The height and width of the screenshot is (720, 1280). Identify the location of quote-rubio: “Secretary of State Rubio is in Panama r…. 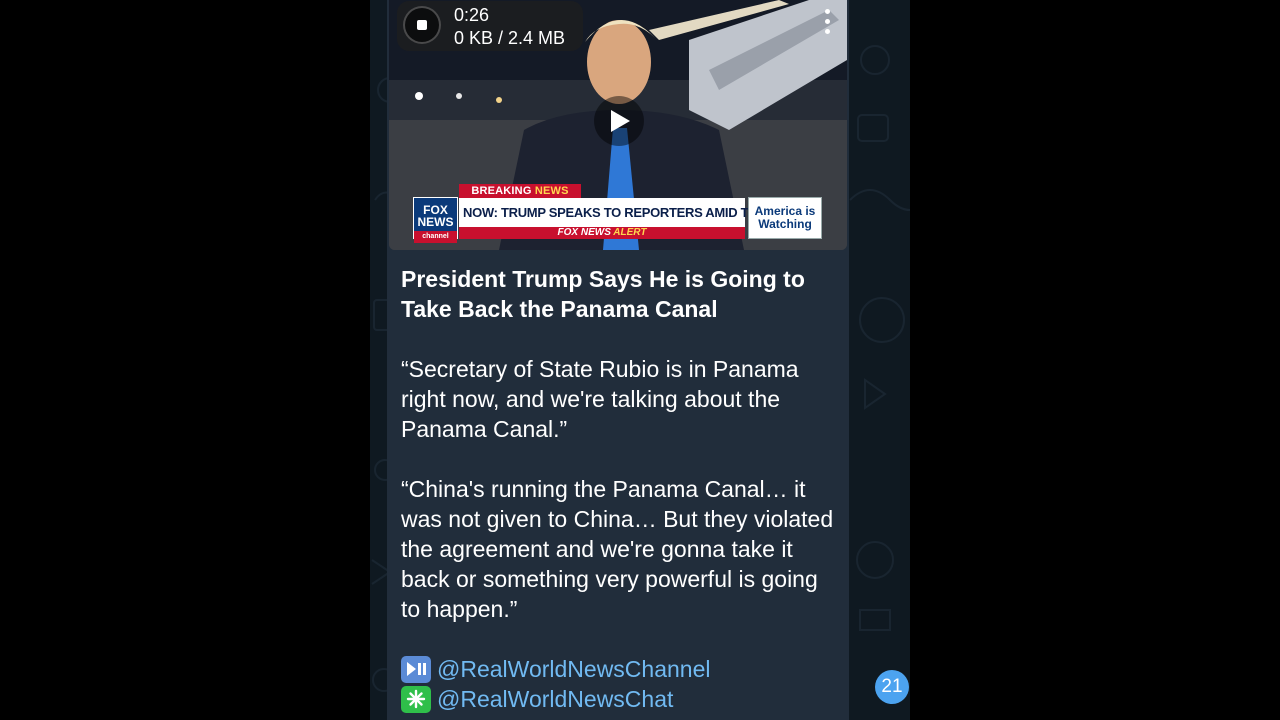
(600, 399).